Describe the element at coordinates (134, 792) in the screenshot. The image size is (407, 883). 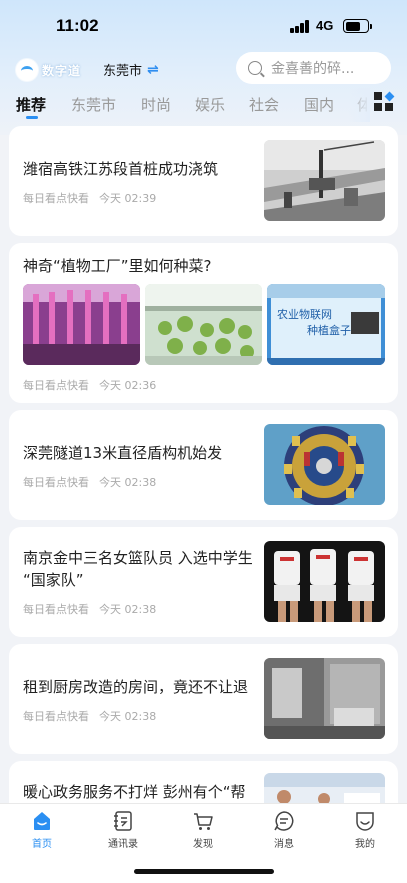
I see `news-title: 暖心政务服务不打烊 彭州有个“帮` at that location.